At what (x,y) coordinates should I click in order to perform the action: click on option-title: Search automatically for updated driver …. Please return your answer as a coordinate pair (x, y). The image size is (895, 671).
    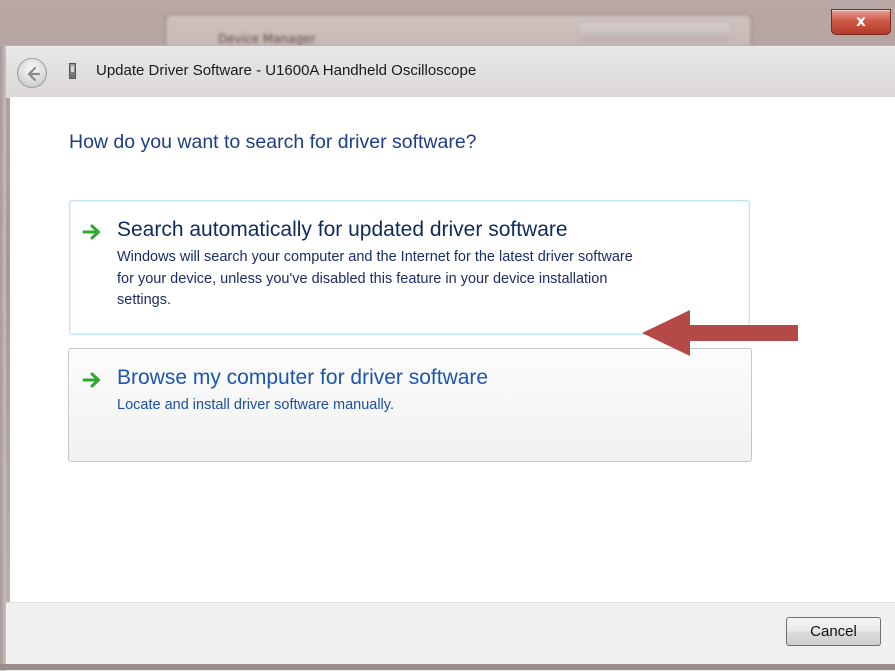
    Looking at the image, I should click on (342, 229).